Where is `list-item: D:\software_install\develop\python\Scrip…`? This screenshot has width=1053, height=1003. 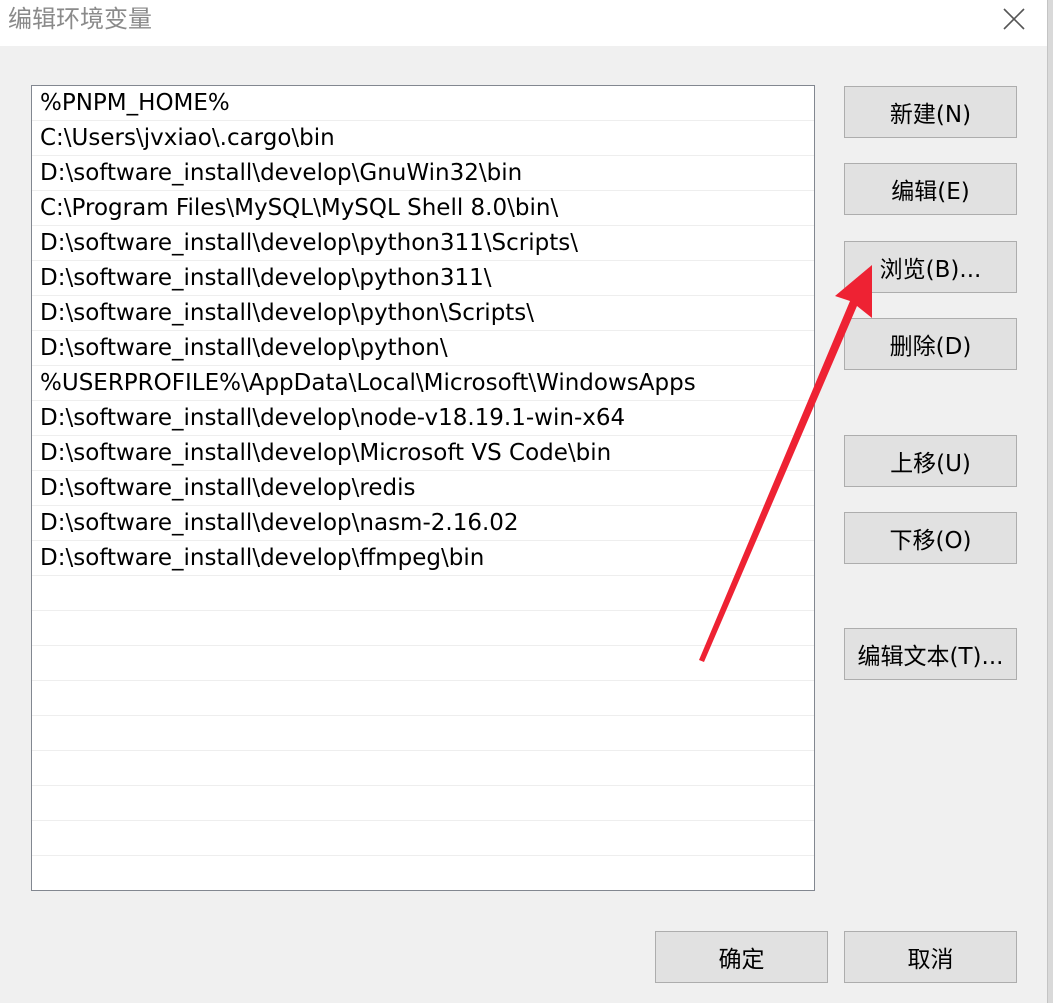 list-item: D:\software_install\develop\python\Scrip… is located at coordinates (423, 313).